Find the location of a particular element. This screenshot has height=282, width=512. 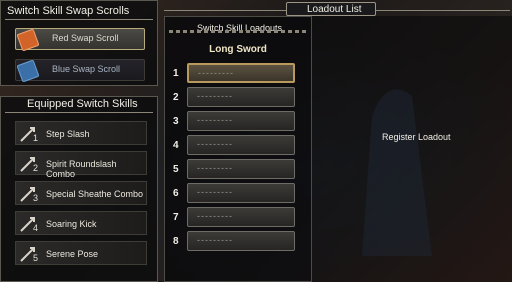

row-number: 8 is located at coordinates (176, 241).